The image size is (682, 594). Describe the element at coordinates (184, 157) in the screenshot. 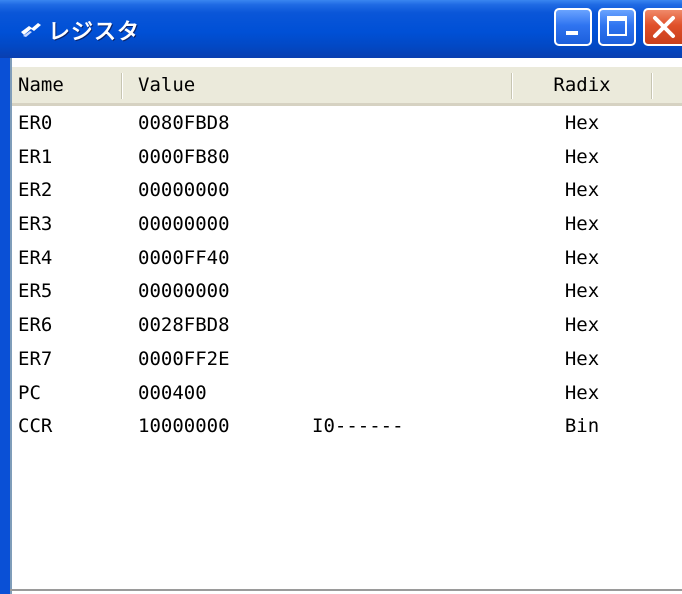

I see `register-value: 0000FB80` at that location.